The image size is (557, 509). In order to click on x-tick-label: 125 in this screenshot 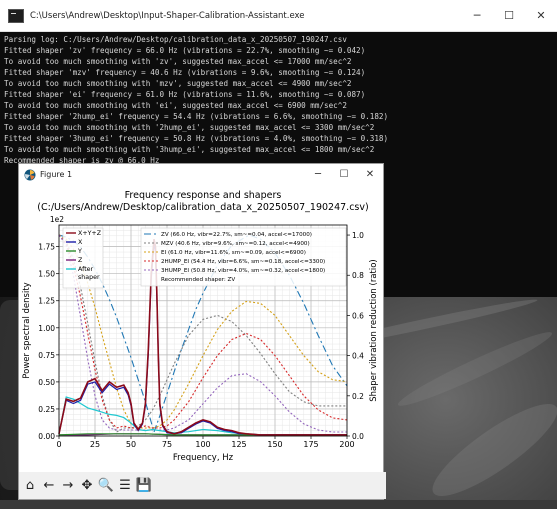, I will do `click(238, 444)`.